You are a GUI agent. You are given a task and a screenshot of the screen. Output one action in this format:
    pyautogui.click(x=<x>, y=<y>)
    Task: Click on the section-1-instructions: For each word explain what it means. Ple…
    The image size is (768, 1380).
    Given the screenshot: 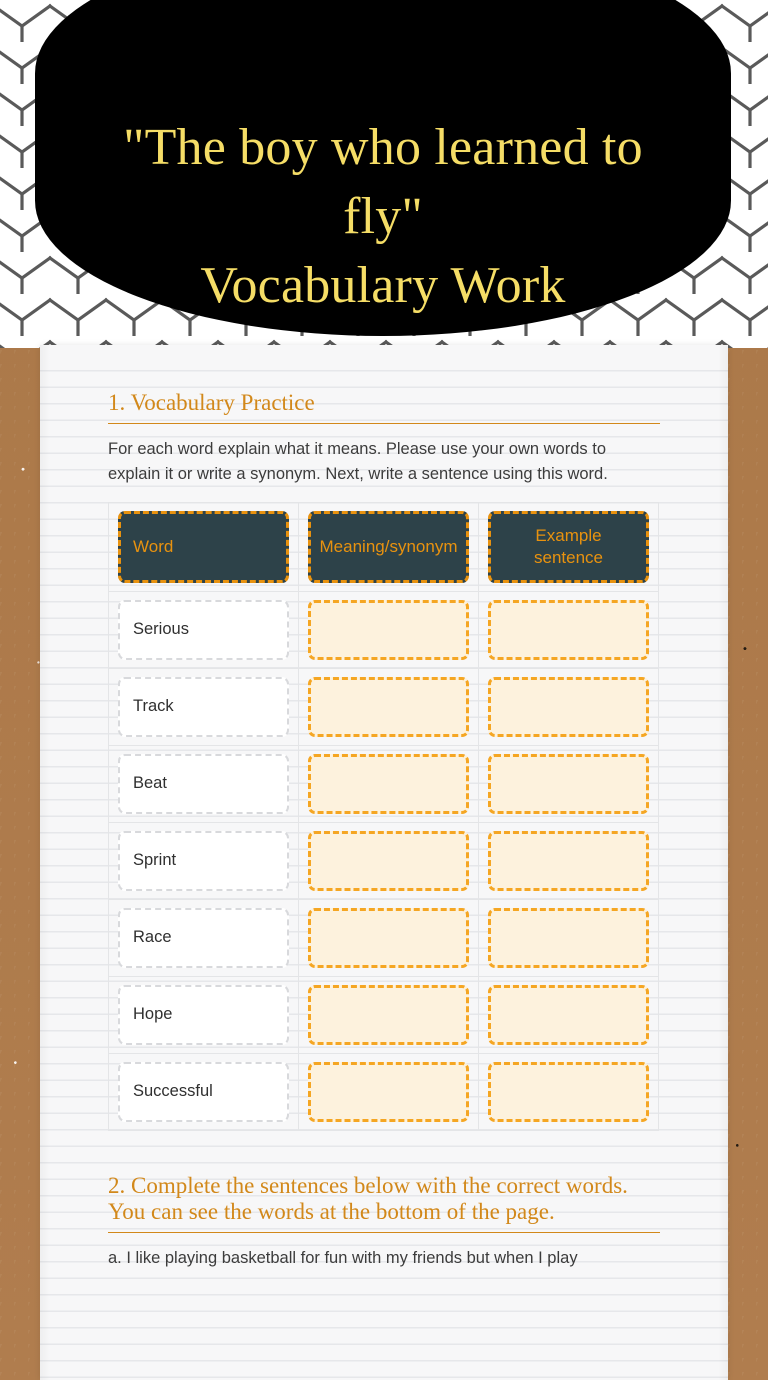 What is the action you would take?
    pyautogui.click(x=358, y=462)
    